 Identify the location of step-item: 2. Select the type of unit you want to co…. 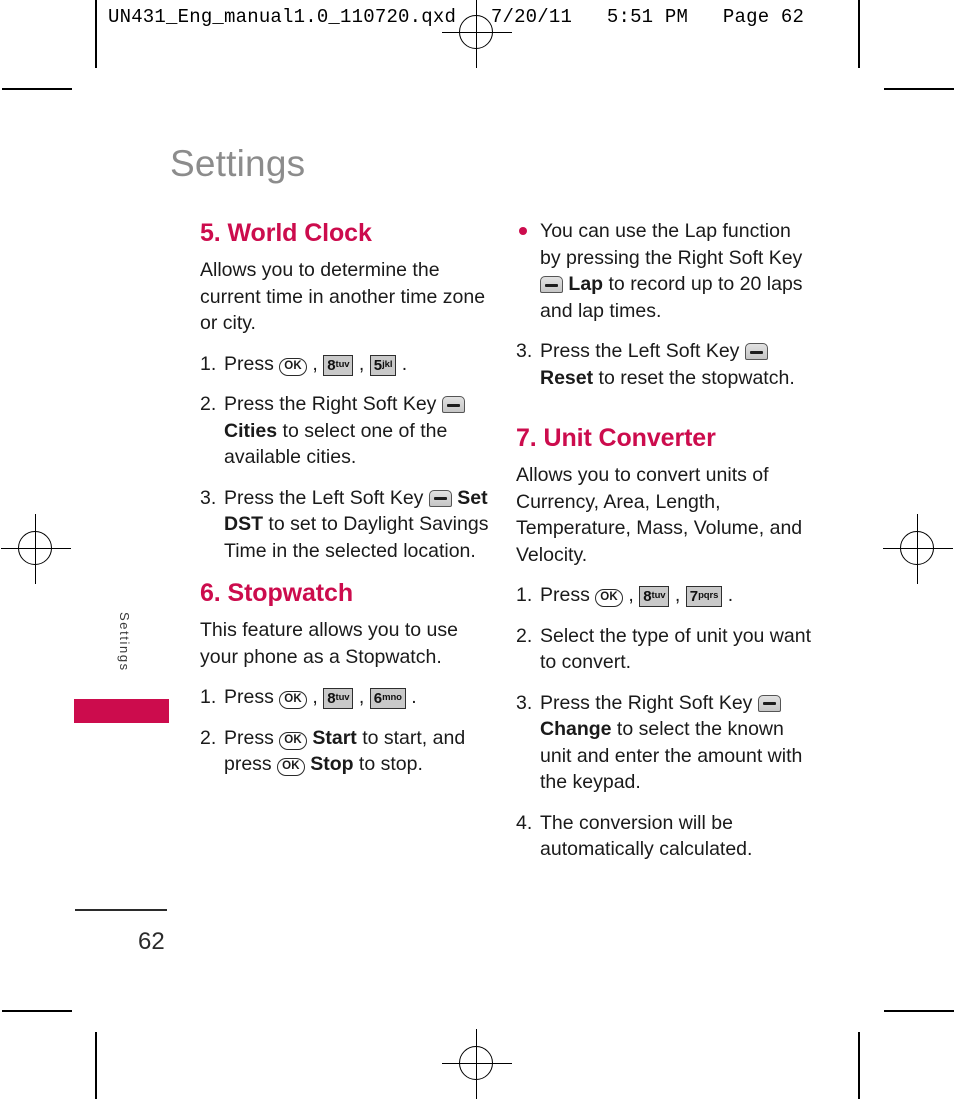
(664, 649).